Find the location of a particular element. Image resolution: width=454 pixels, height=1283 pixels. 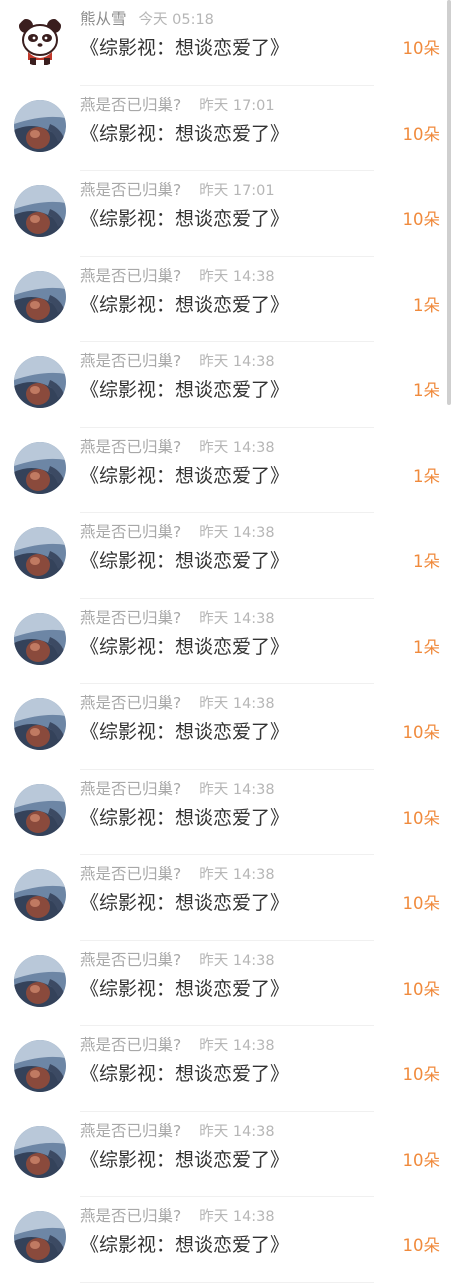

message-time: 今天 05:18 is located at coordinates (176, 20).